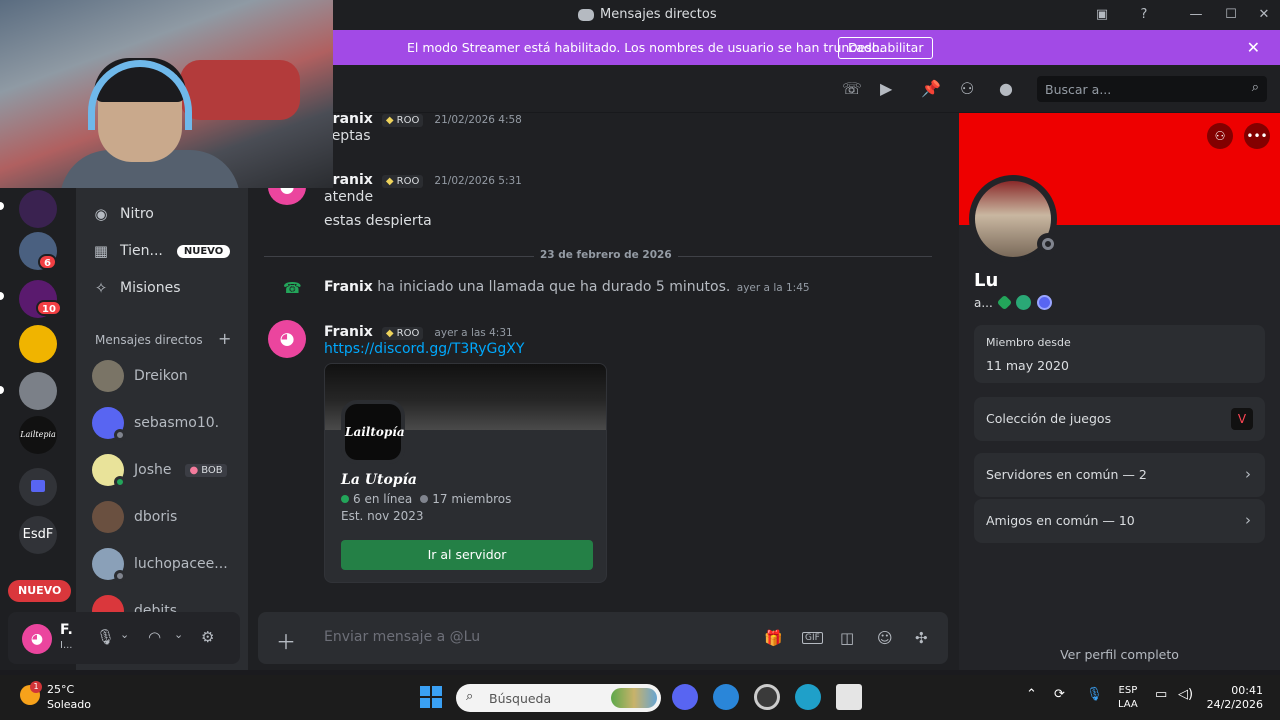  Describe the element at coordinates (1144, 15) in the screenshot. I see `help-icon: ?` at that location.